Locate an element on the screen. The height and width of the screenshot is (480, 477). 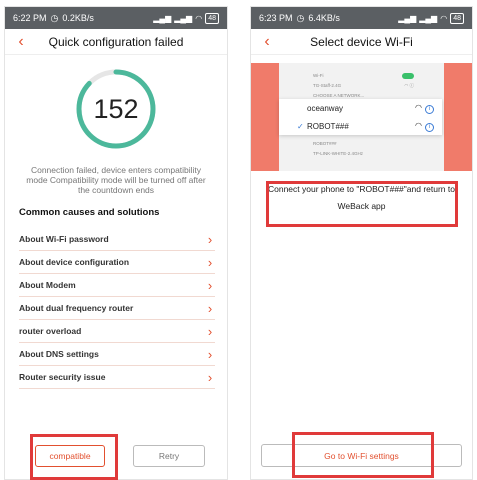
compatible-button: compatible is located at coordinates (70, 456).